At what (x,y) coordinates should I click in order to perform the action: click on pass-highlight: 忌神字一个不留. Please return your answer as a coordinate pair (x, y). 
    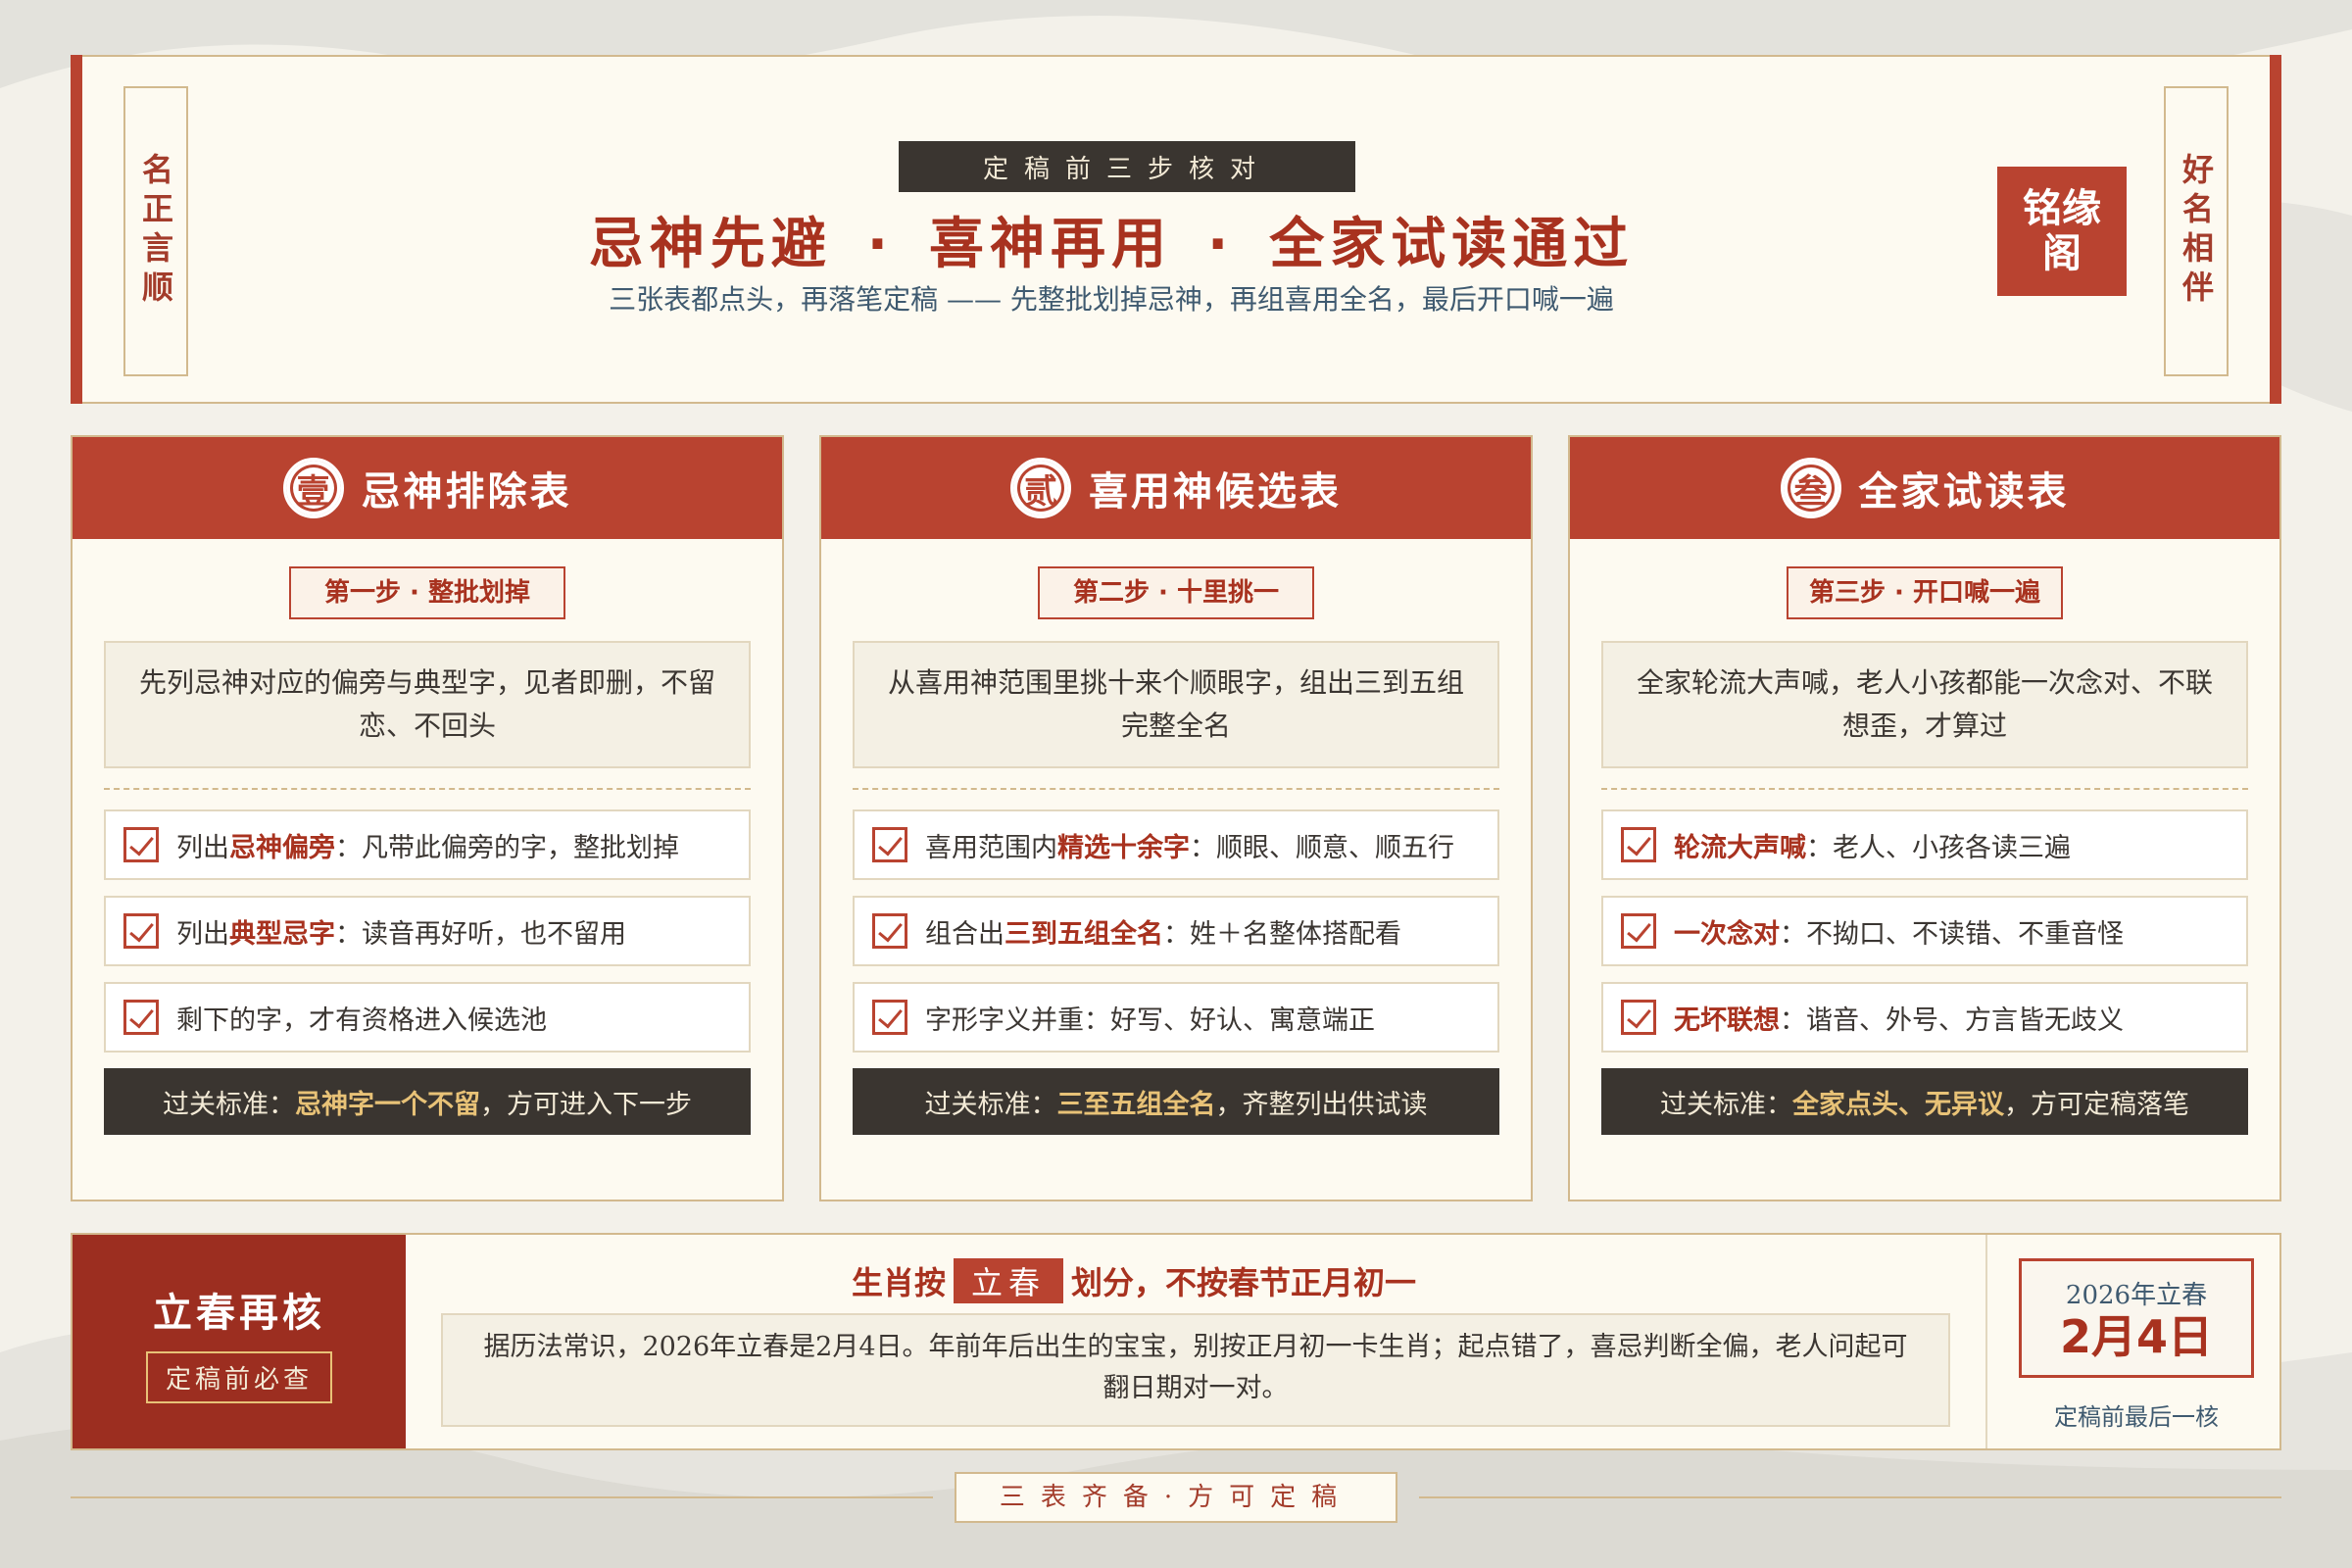
    Looking at the image, I should click on (387, 1104).